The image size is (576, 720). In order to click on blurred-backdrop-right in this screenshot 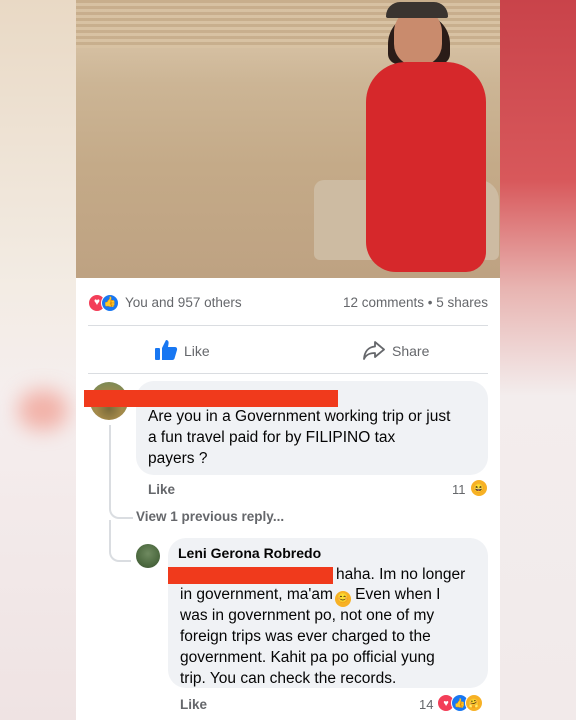, I will do `click(538, 360)`.